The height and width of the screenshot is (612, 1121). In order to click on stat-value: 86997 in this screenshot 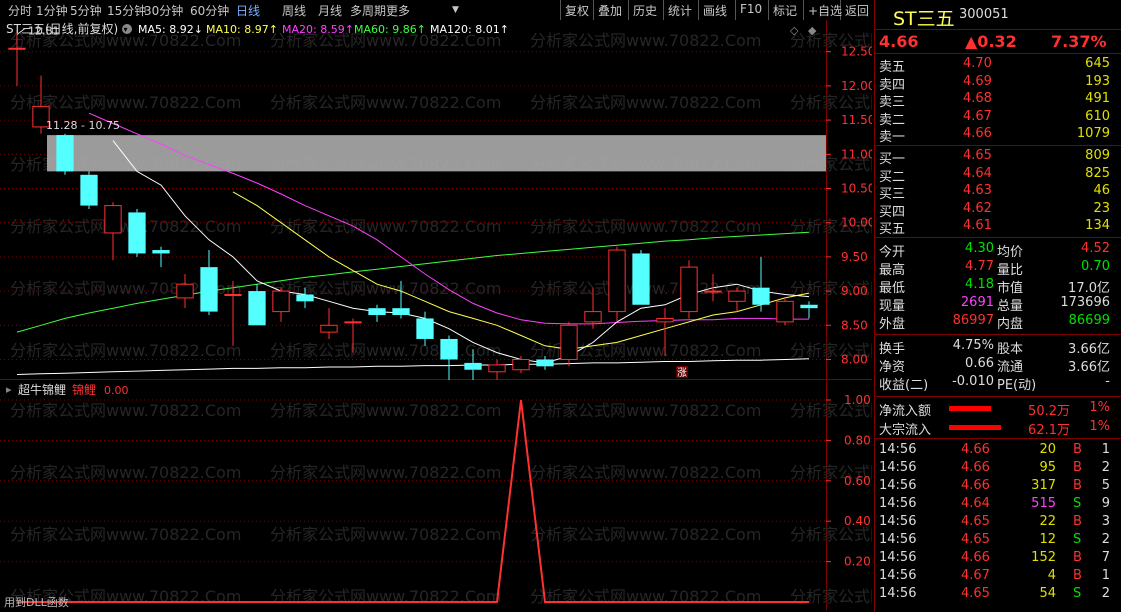, I will do `click(973, 320)`.